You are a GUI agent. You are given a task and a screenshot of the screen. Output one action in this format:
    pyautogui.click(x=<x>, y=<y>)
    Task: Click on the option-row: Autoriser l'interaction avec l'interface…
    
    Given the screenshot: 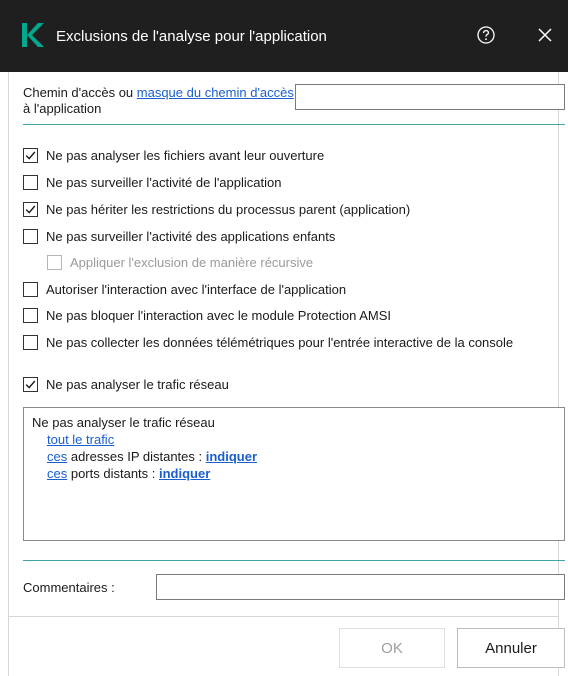 What is the action you would take?
    pyautogui.click(x=294, y=289)
    